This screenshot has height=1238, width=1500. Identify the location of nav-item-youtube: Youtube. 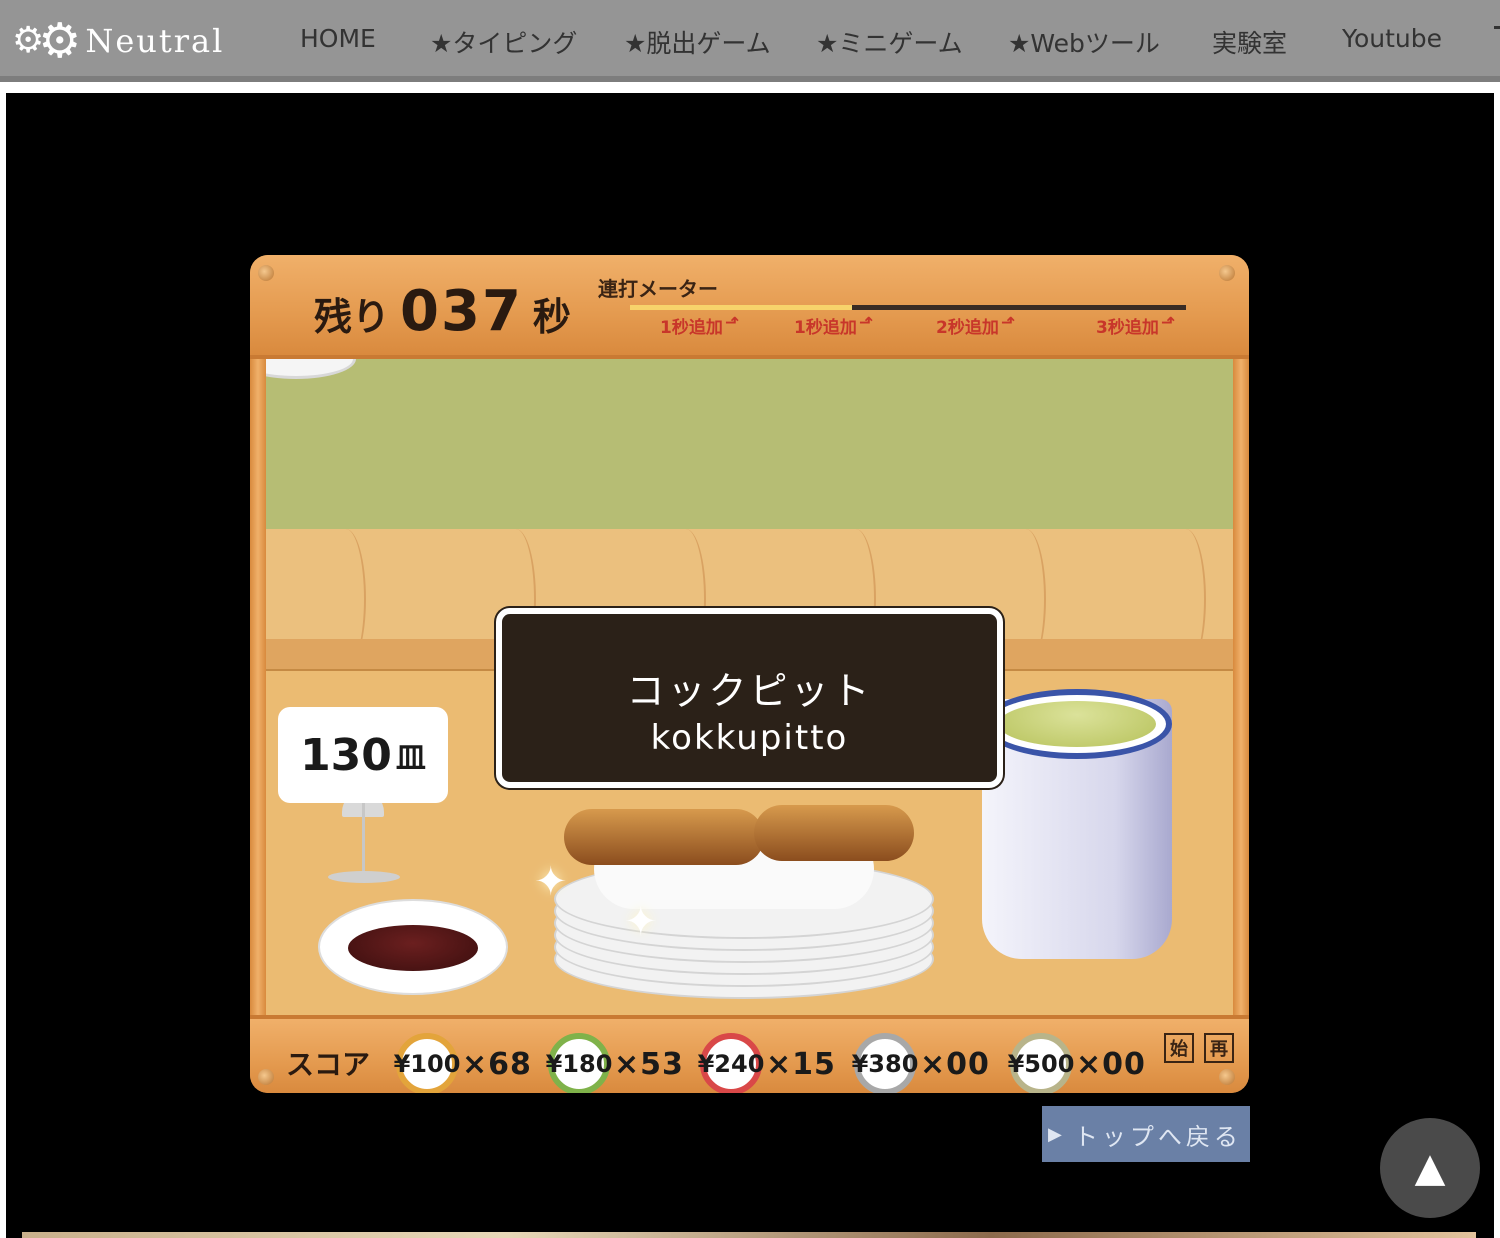
(1392, 38).